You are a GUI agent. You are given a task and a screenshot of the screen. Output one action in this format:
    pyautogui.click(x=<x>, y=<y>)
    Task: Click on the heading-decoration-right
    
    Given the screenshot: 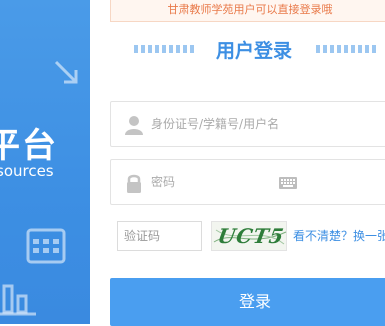 What is the action you would take?
    pyautogui.click(x=347, y=49)
    